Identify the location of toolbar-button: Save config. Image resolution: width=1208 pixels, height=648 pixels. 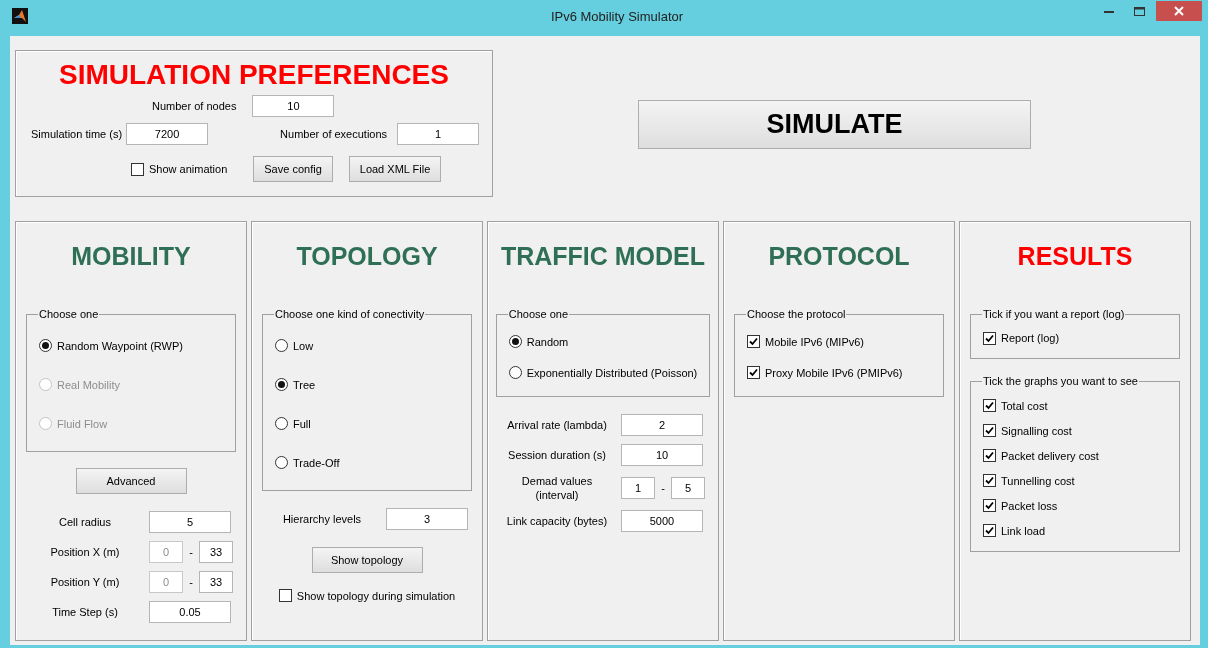
(293, 169).